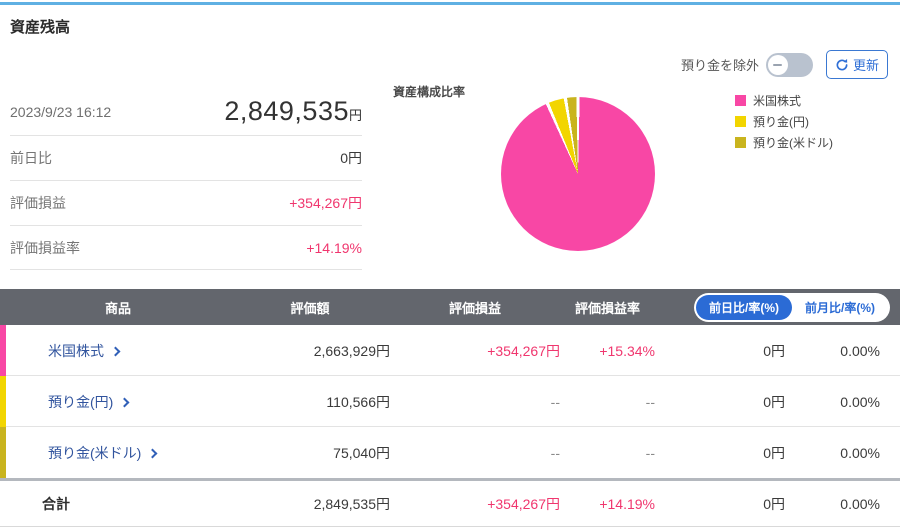 Image resolution: width=900 pixels, height=530 pixels. Describe the element at coordinates (310, 308) in the screenshot. I see `col-header-valuation: 評価額` at that location.